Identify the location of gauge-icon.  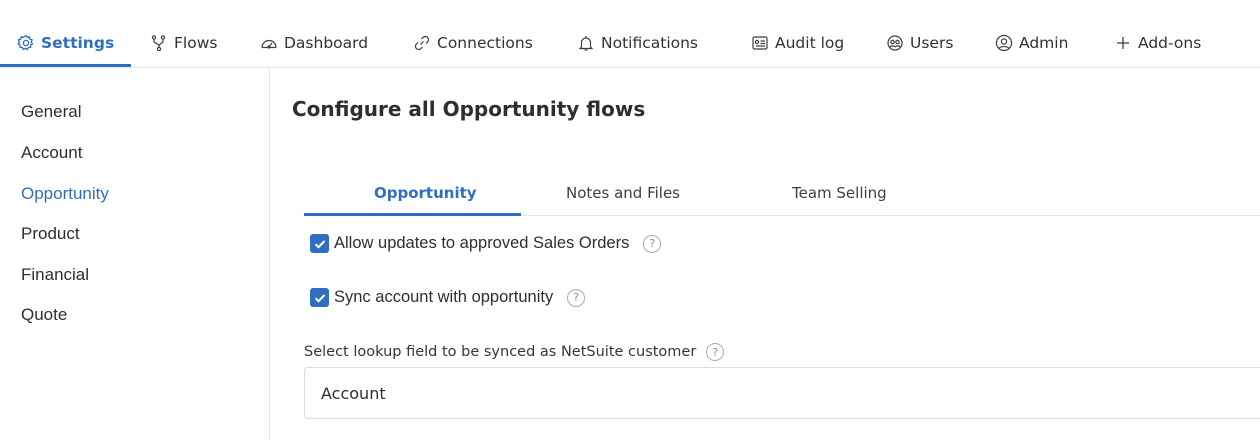
(269, 43).